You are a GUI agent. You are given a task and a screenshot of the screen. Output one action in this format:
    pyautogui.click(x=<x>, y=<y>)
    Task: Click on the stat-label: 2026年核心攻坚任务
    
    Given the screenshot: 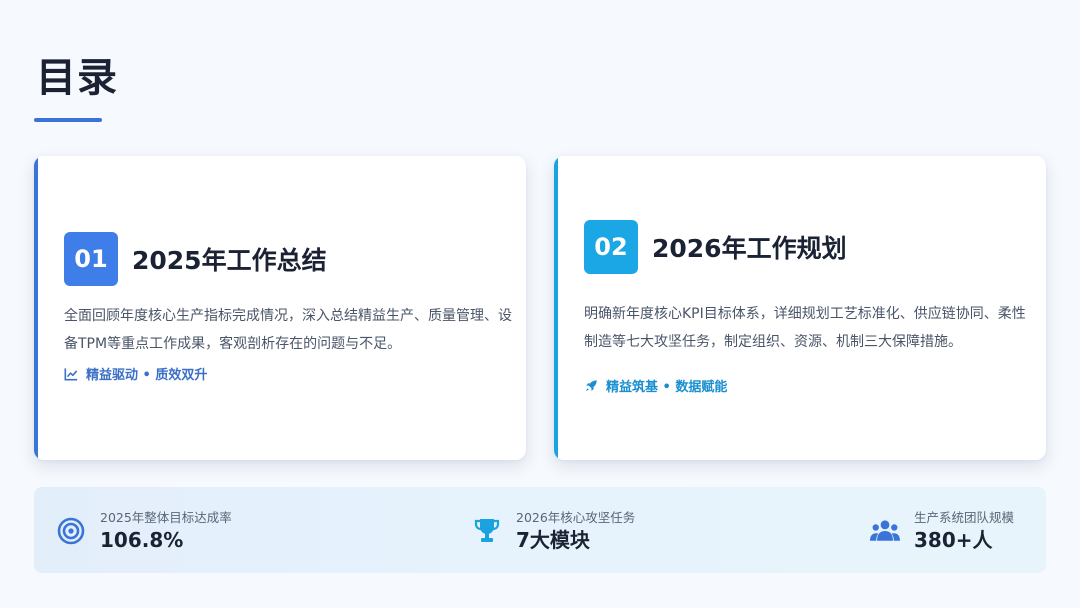 What is the action you would take?
    pyautogui.click(x=576, y=517)
    